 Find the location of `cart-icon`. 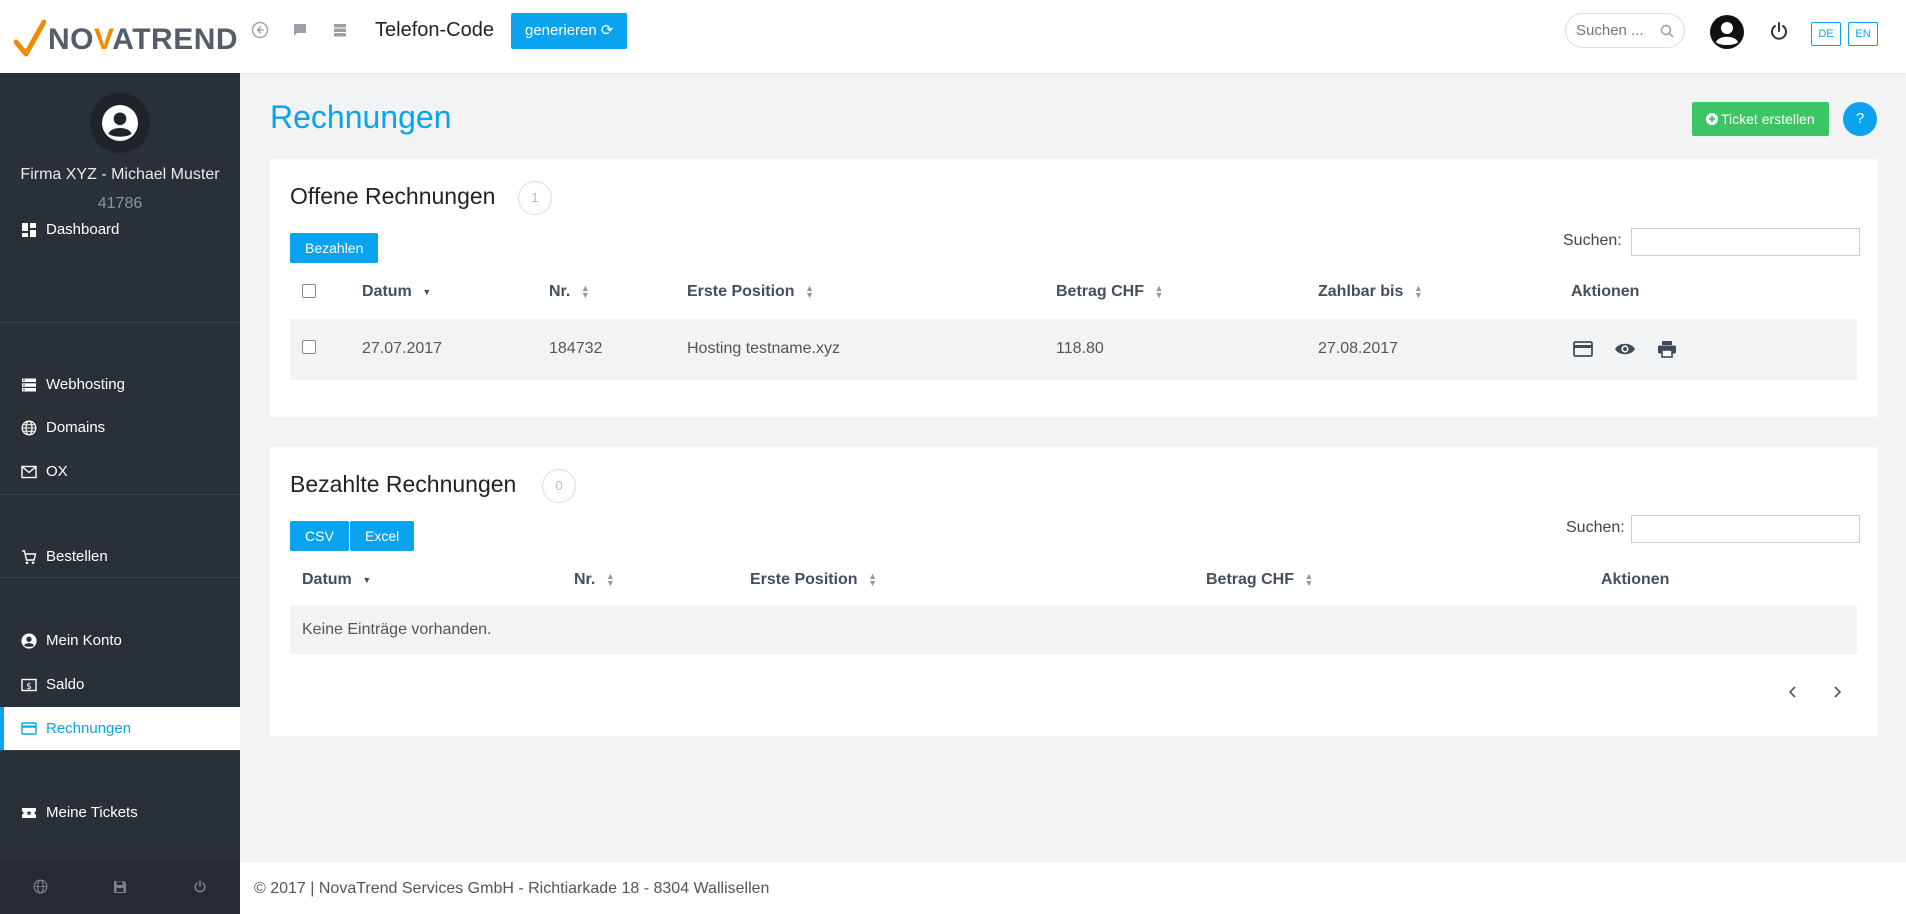

cart-icon is located at coordinates (29, 557).